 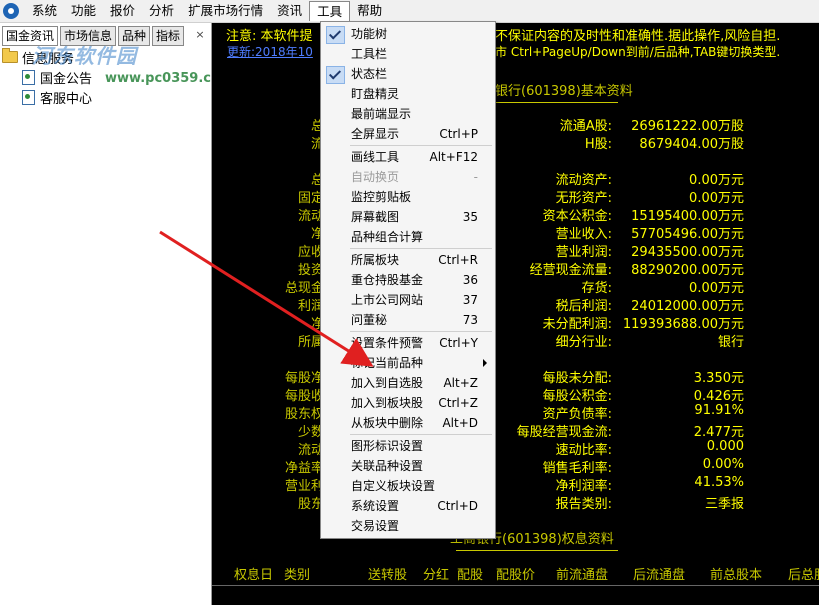 What do you see at coordinates (583, 306) in the screenshot?
I see `field-label: 税后利润:` at bounding box center [583, 306].